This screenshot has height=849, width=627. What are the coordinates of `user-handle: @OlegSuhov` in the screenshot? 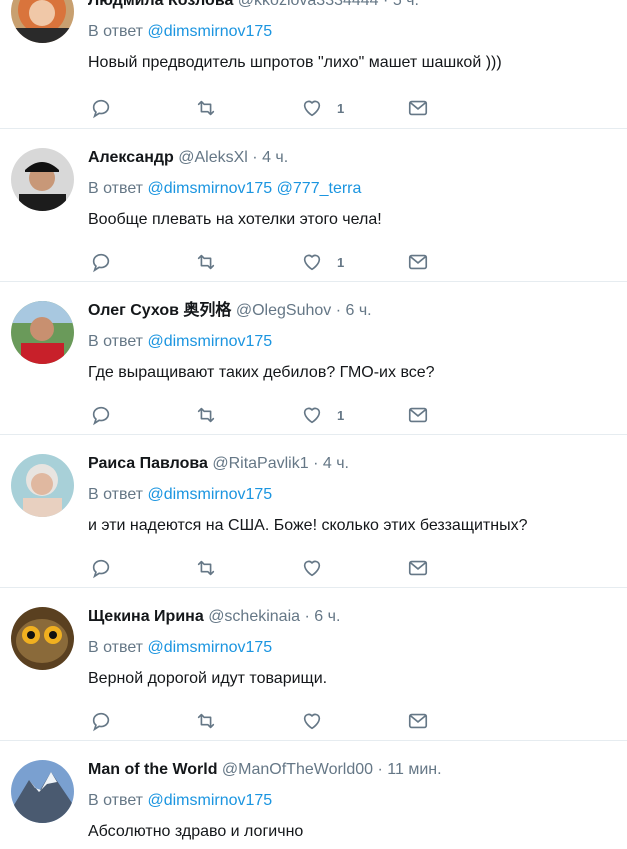 It's located at (283, 310).